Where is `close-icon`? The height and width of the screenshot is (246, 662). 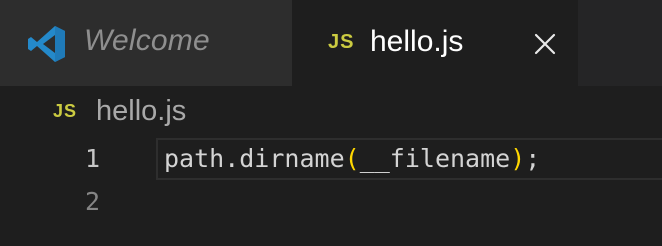 close-icon is located at coordinates (545, 44).